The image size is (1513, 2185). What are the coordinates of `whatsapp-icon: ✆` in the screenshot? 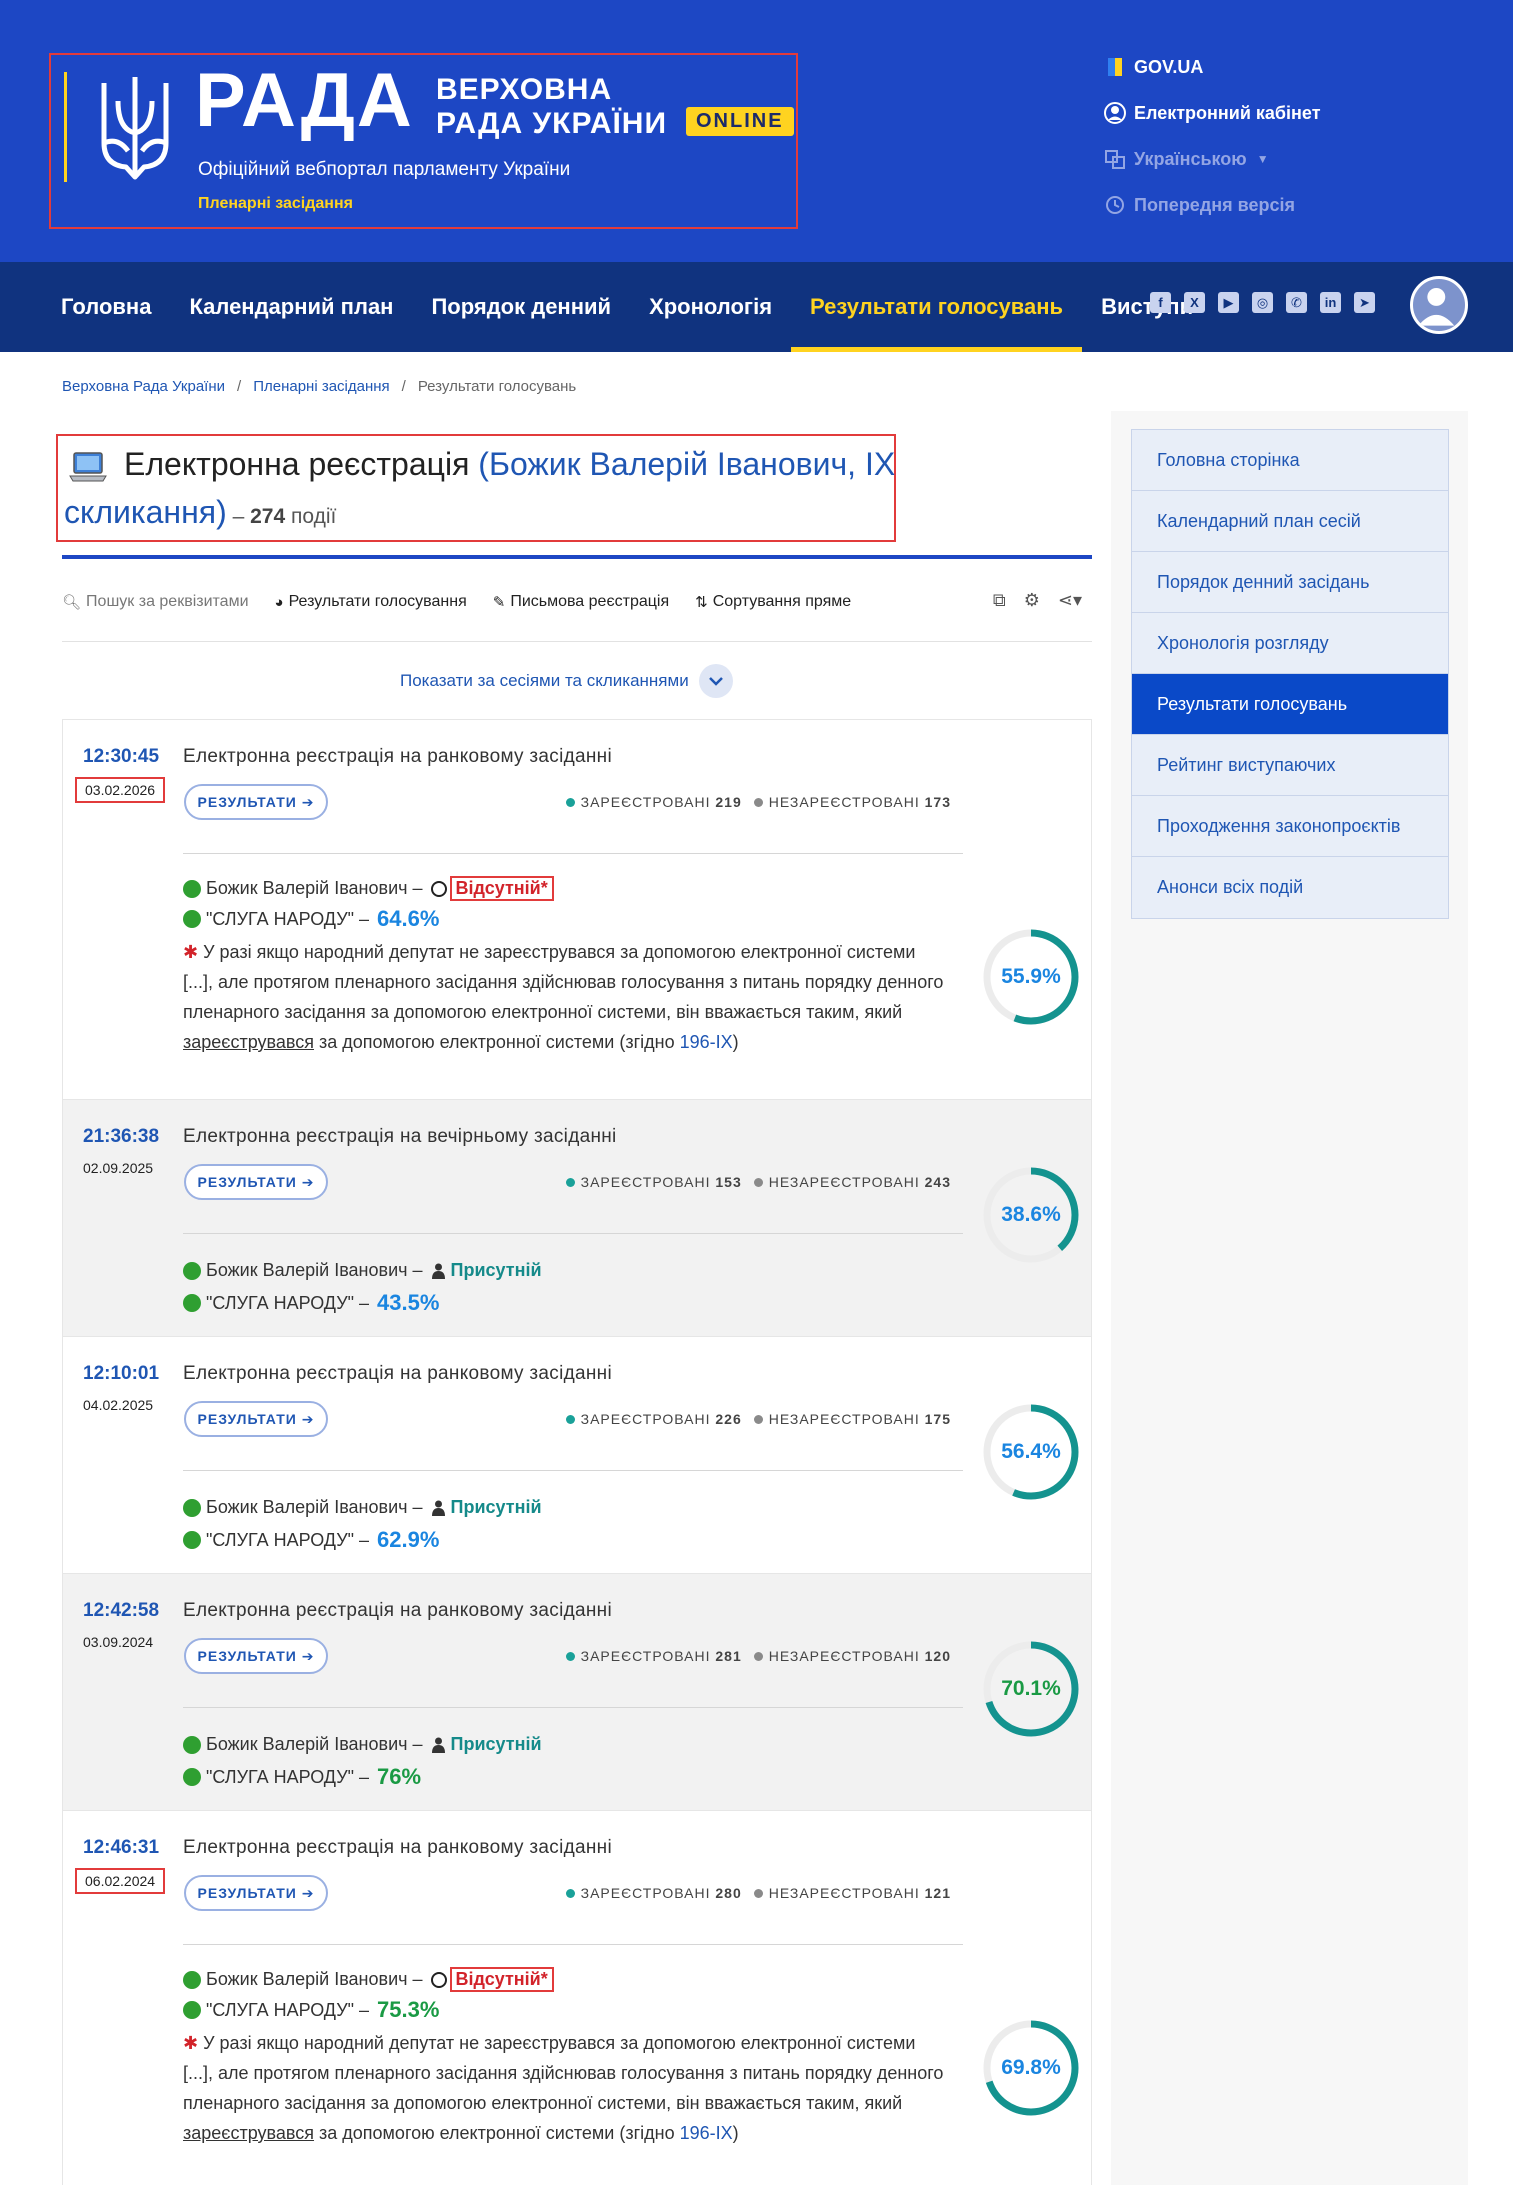 It's located at (1296, 302).